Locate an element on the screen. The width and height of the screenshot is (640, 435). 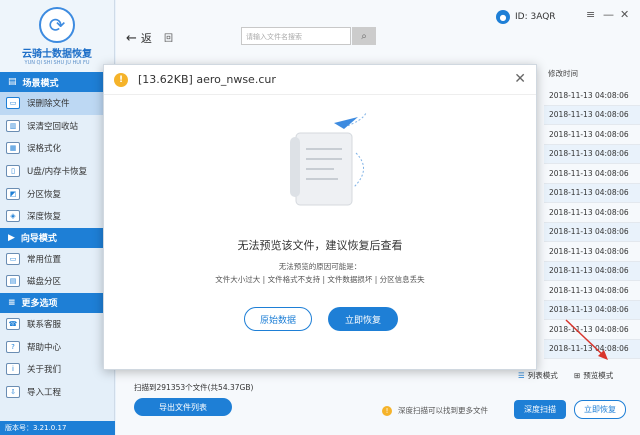
version-label: 版本号：3.21.0.17 is located at coordinates (57, 428).